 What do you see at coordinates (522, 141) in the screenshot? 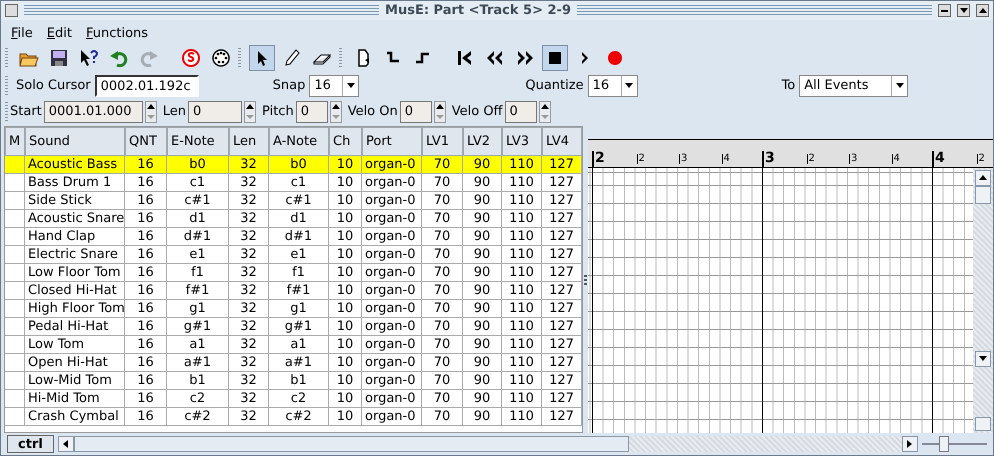
I see `column-header: LV3` at bounding box center [522, 141].